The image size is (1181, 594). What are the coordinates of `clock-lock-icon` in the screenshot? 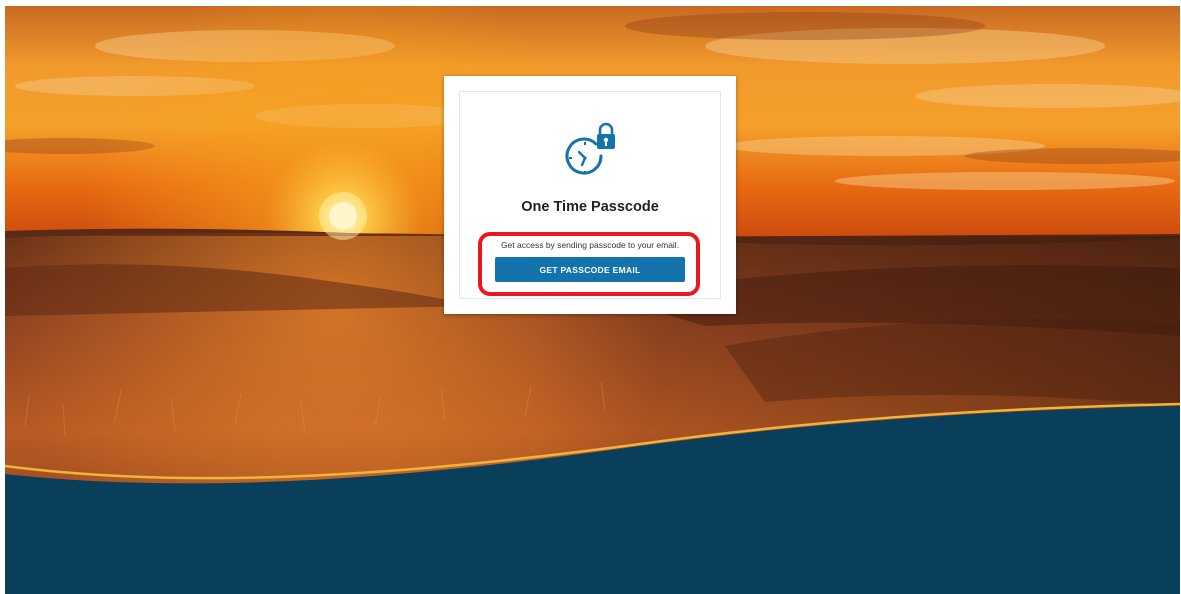 It's located at (590, 148).